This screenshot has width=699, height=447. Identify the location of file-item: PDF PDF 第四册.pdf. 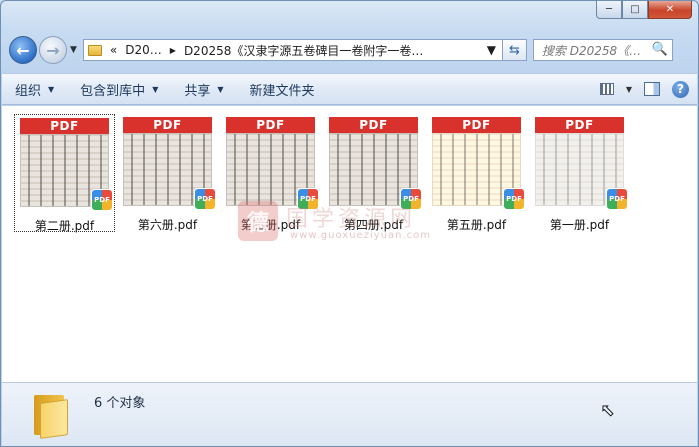
(373, 173).